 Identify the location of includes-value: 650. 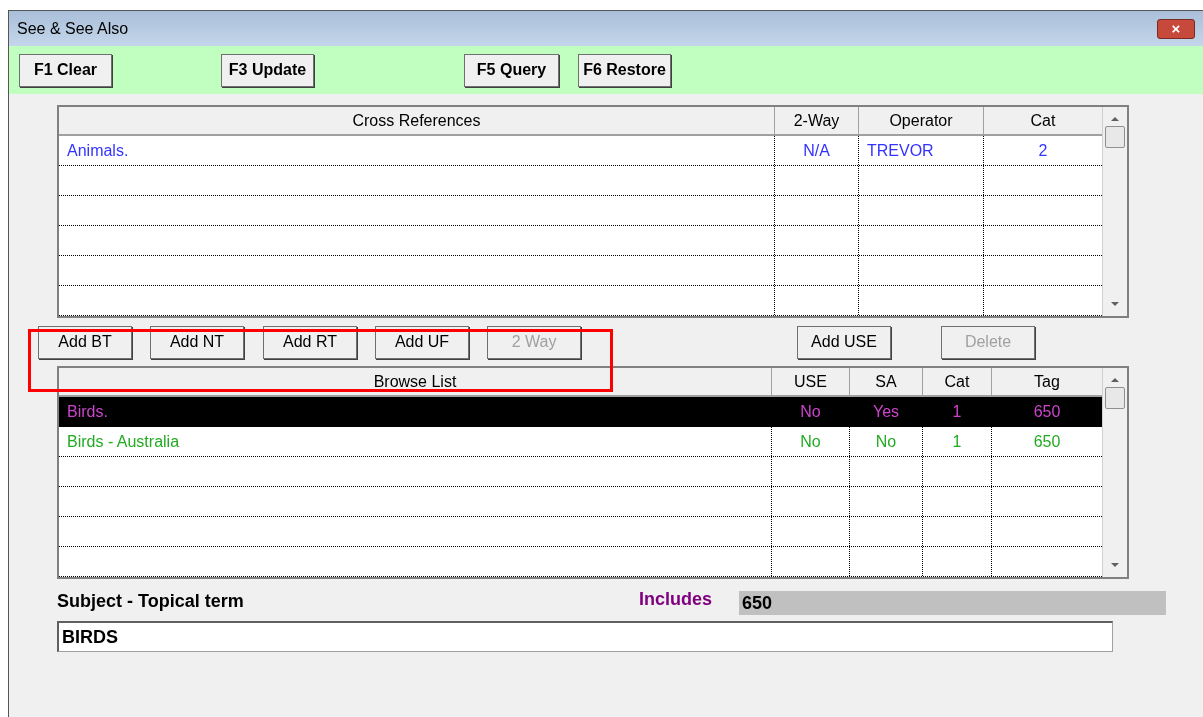
(952, 603).